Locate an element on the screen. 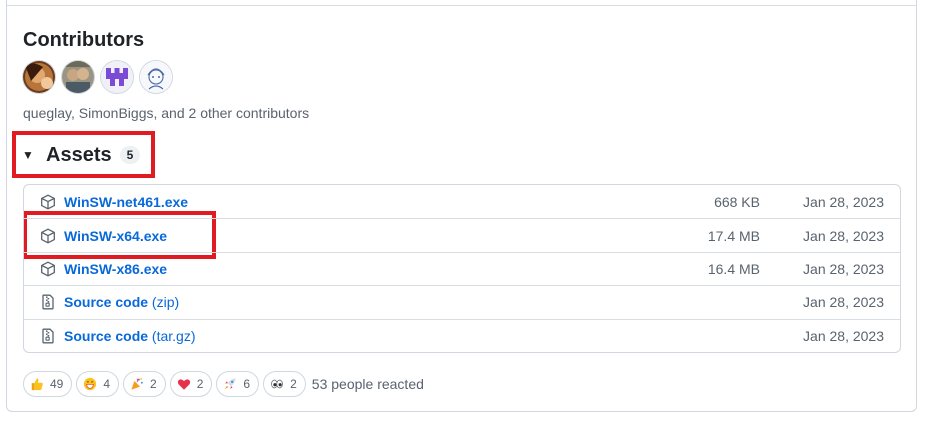 The width and height of the screenshot is (927, 424). asset-size: 16.4 MB is located at coordinates (733, 268).